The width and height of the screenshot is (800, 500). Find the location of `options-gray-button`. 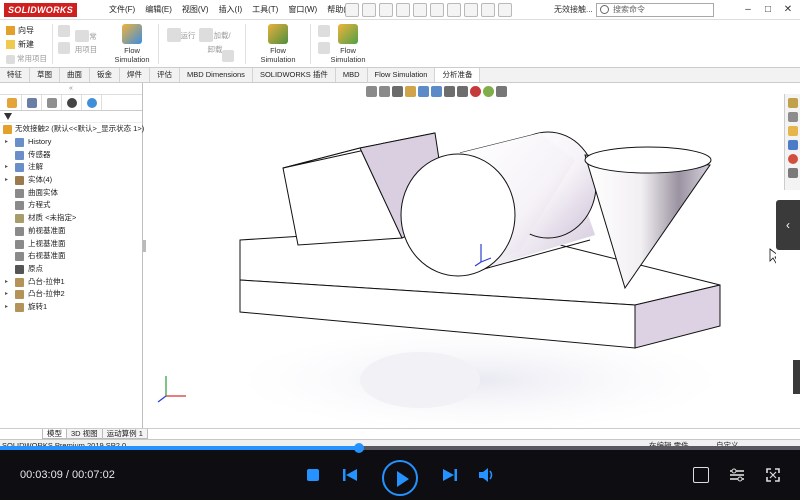

options-gray-button is located at coordinates (229, 56).